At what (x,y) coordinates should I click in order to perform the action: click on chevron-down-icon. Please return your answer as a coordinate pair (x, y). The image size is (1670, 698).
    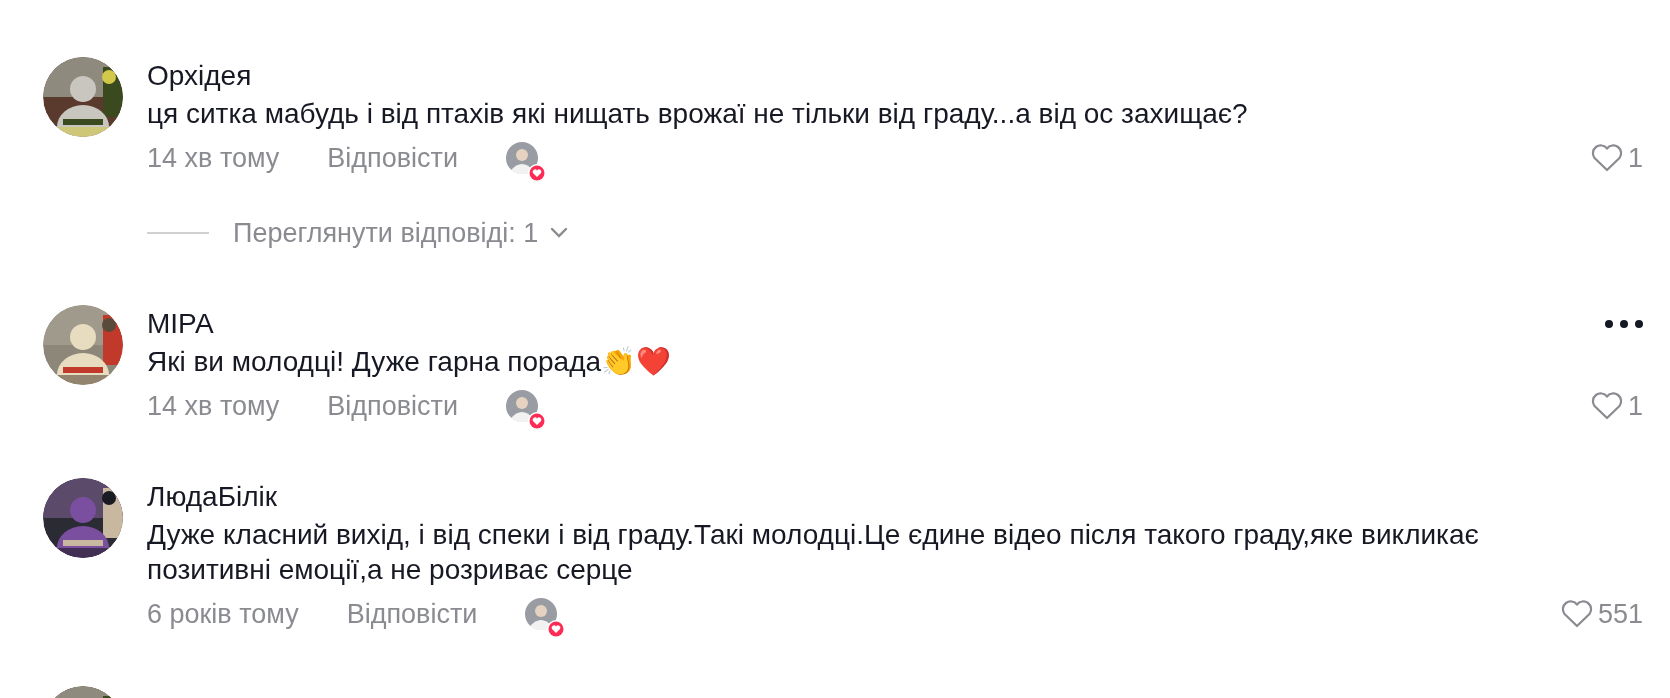
    Looking at the image, I should click on (559, 233).